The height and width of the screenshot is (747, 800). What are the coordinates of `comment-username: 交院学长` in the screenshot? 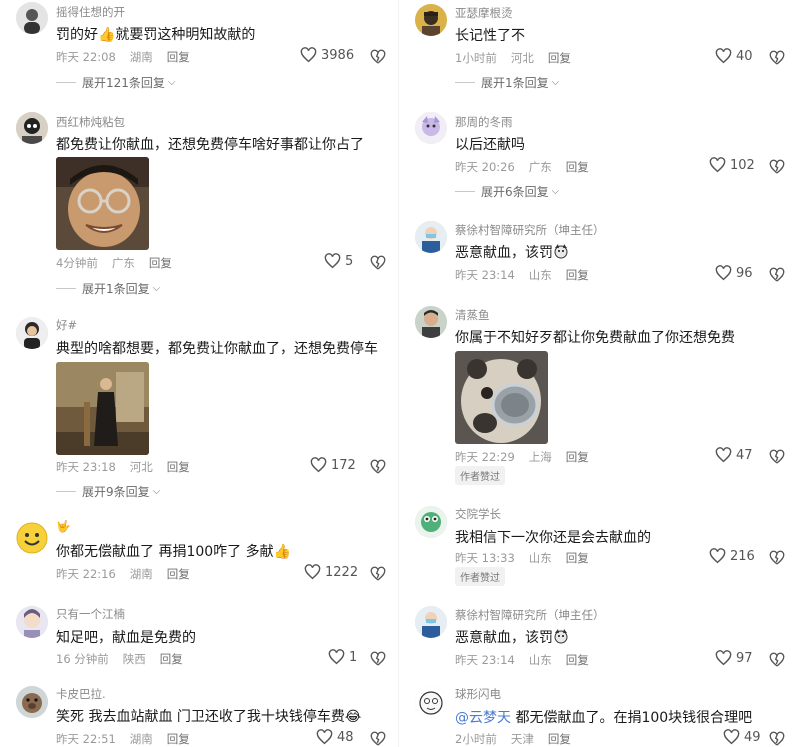 It's located at (478, 514).